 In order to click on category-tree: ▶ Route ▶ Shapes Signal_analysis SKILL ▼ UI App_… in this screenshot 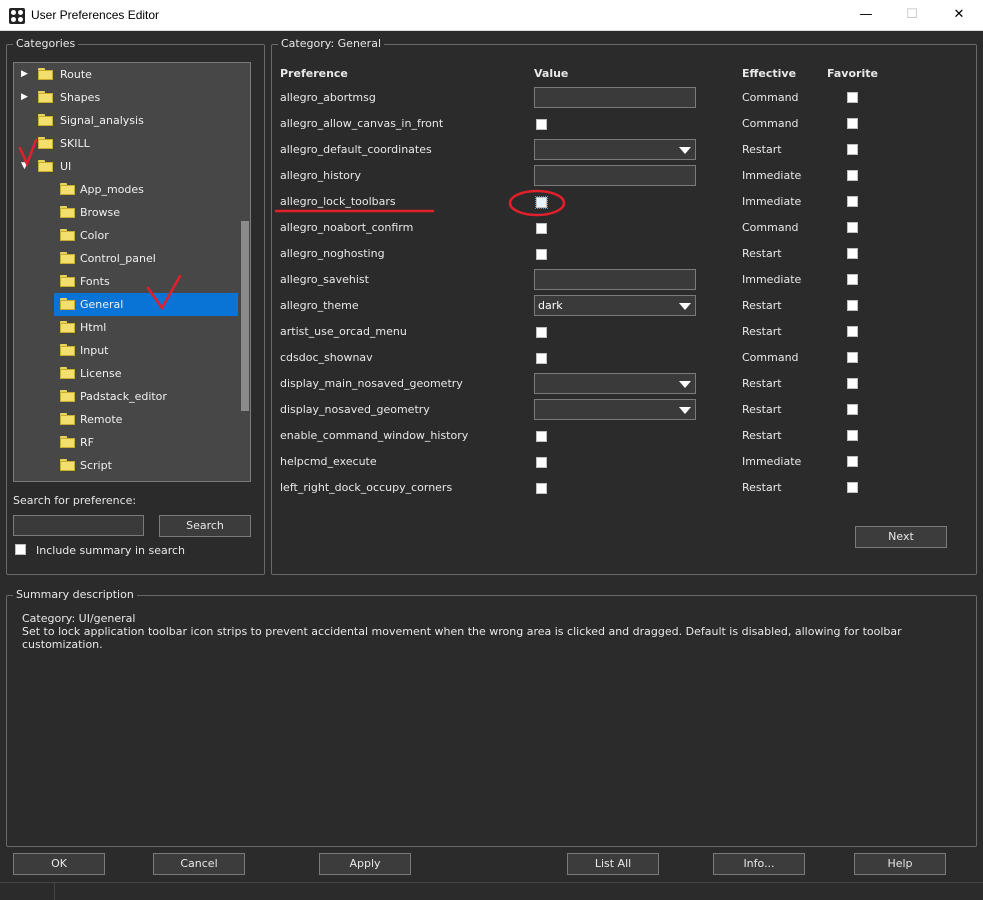, I will do `click(132, 272)`.